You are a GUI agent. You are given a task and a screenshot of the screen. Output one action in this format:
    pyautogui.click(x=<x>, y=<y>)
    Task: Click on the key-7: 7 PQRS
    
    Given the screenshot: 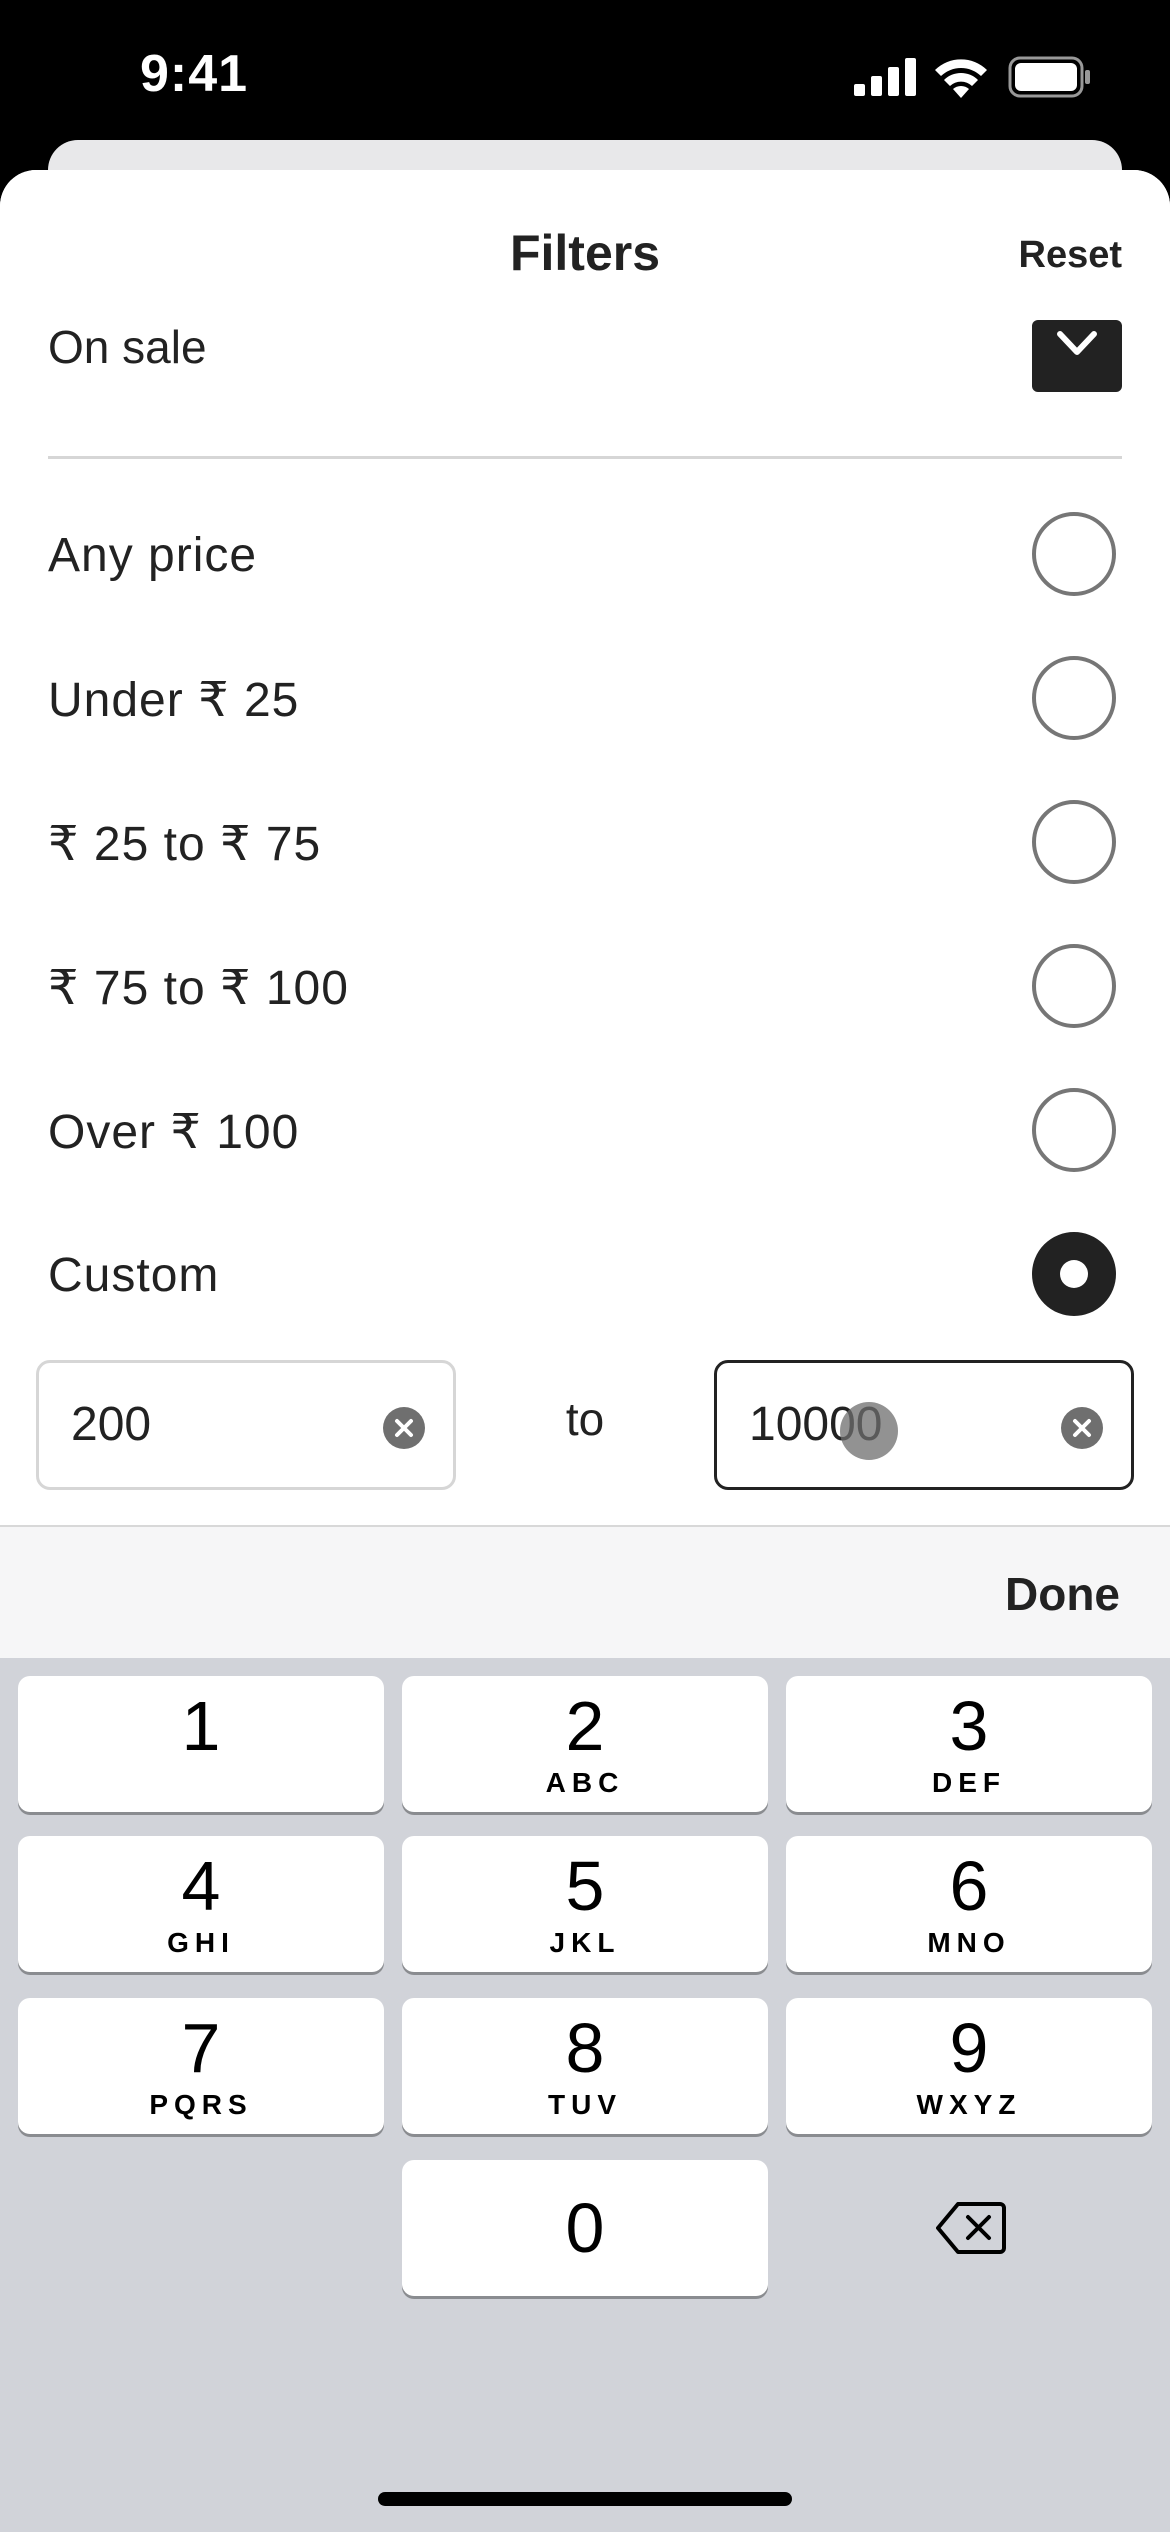 What is the action you would take?
    pyautogui.click(x=201, y=2066)
    